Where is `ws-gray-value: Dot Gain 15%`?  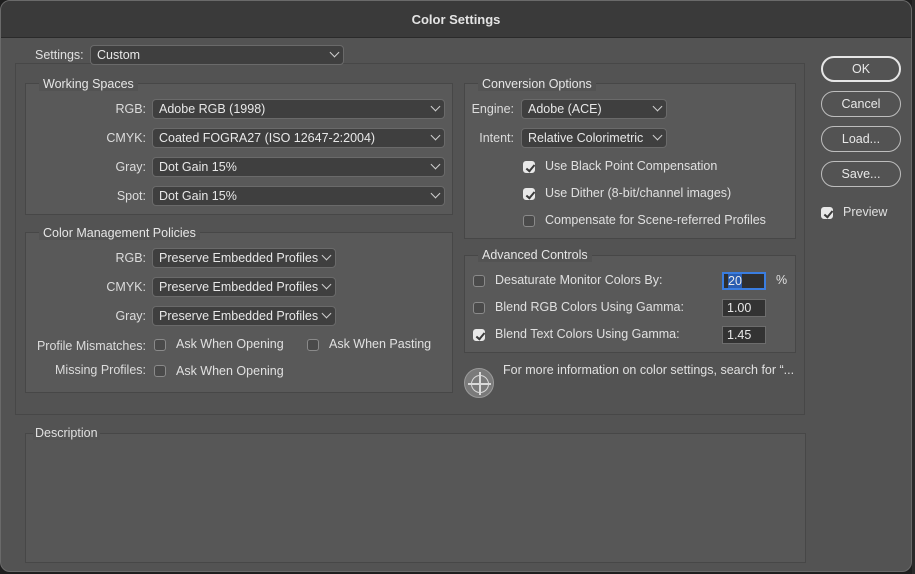 ws-gray-value: Dot Gain 15% is located at coordinates (198, 167).